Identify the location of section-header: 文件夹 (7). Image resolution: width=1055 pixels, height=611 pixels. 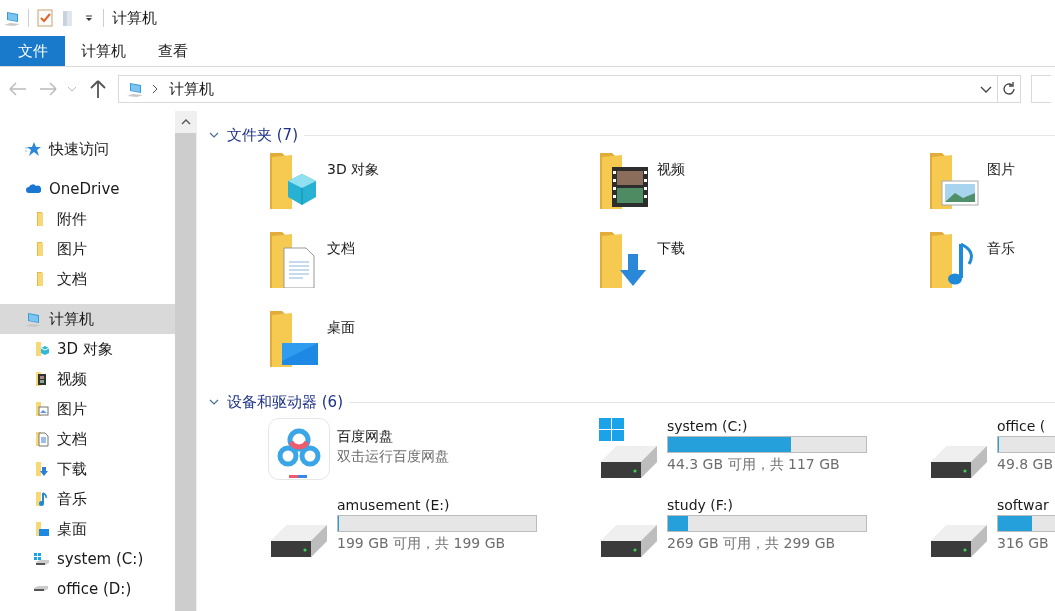
(253, 135).